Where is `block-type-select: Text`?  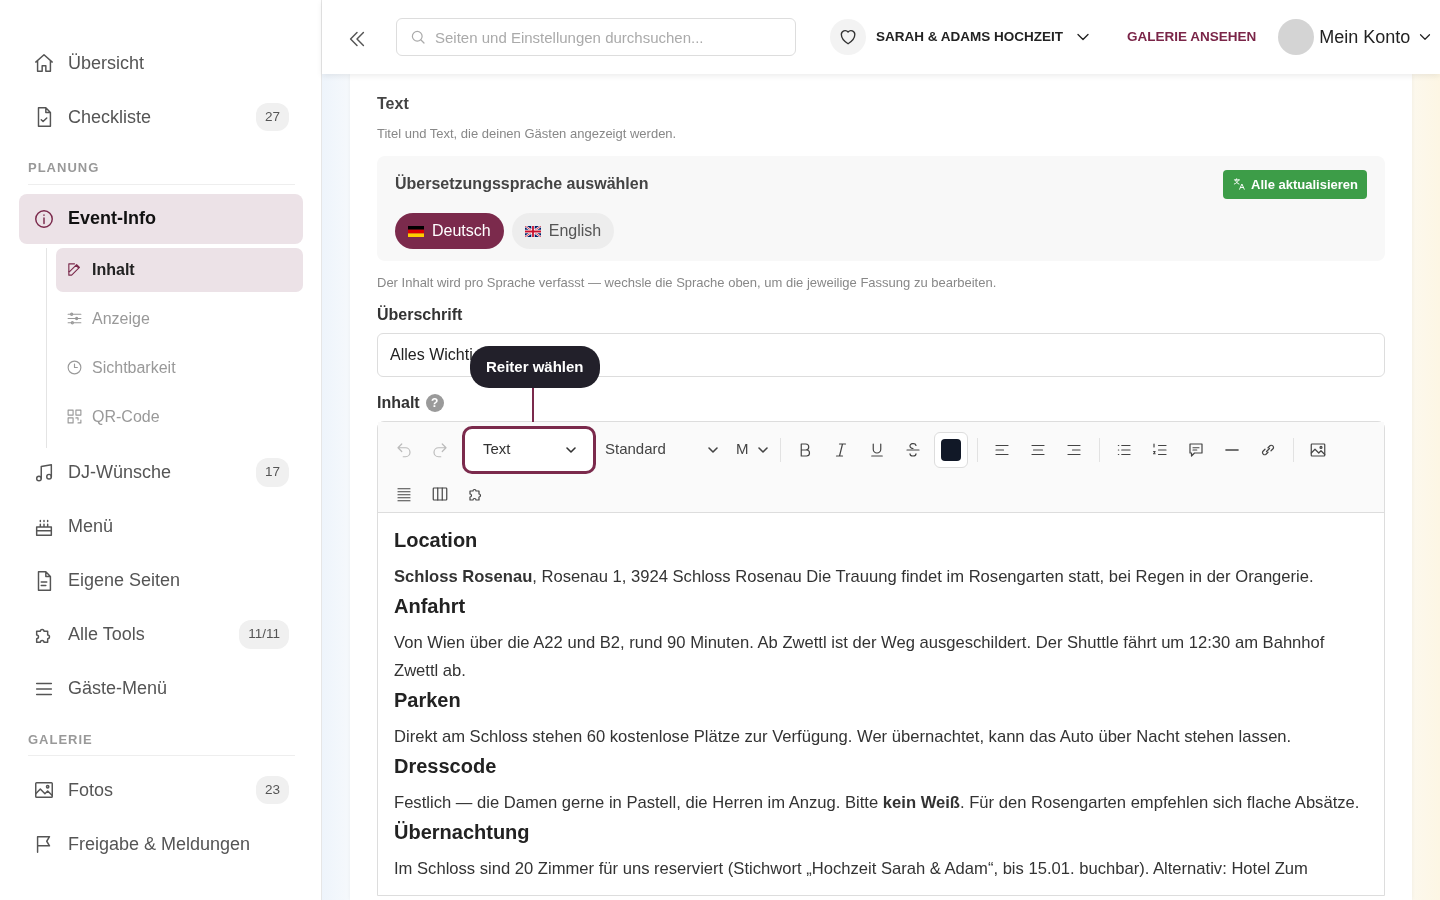 block-type-select: Text is located at coordinates (529, 449).